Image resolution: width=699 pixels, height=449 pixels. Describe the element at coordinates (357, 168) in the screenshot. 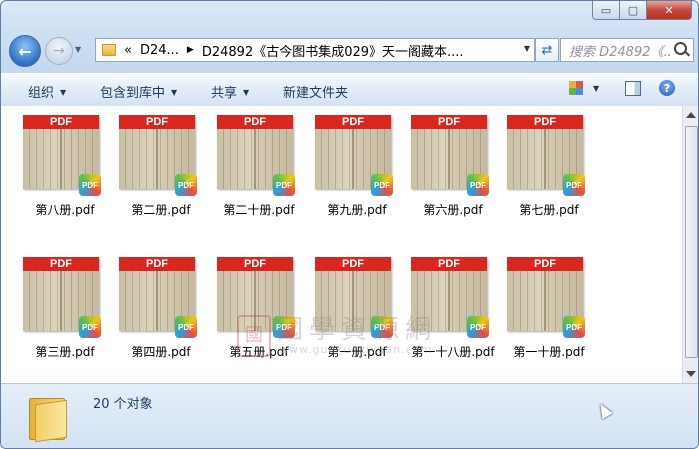

I see `file-item: PDF PDF 第九册.pdf` at that location.